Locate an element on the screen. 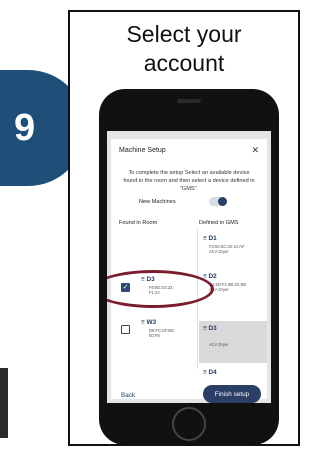  phone-speaker is located at coordinates (189, 101).